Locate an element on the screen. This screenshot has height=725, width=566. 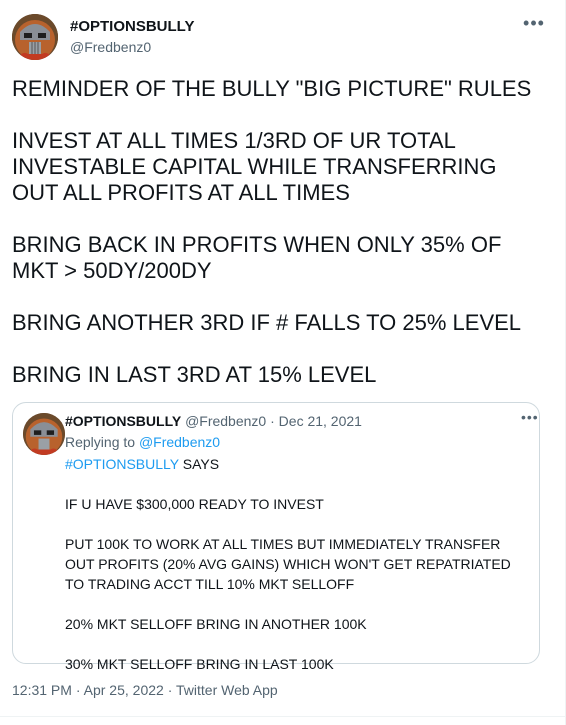
replying-to-link: @Fredbenz0 is located at coordinates (179, 442).